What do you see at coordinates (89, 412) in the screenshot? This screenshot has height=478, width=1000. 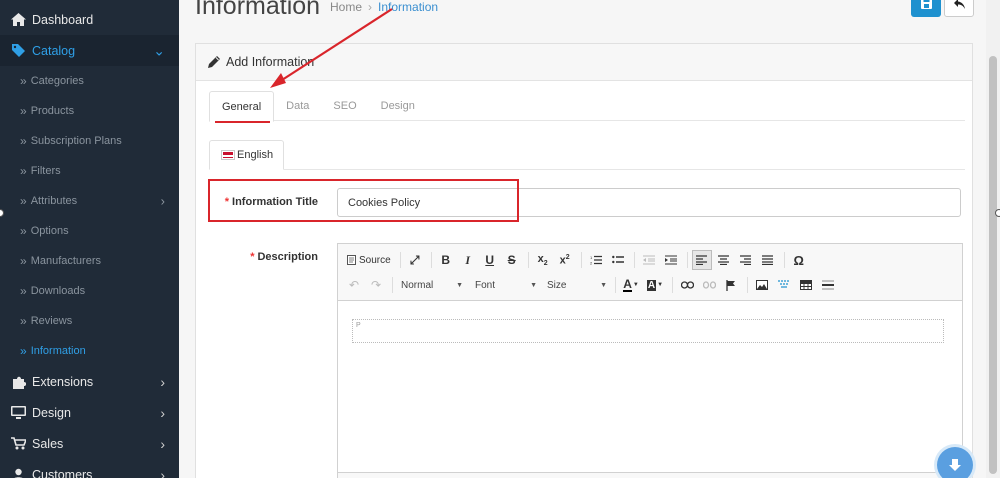 I see `sidebar-item-design: Design ›` at bounding box center [89, 412].